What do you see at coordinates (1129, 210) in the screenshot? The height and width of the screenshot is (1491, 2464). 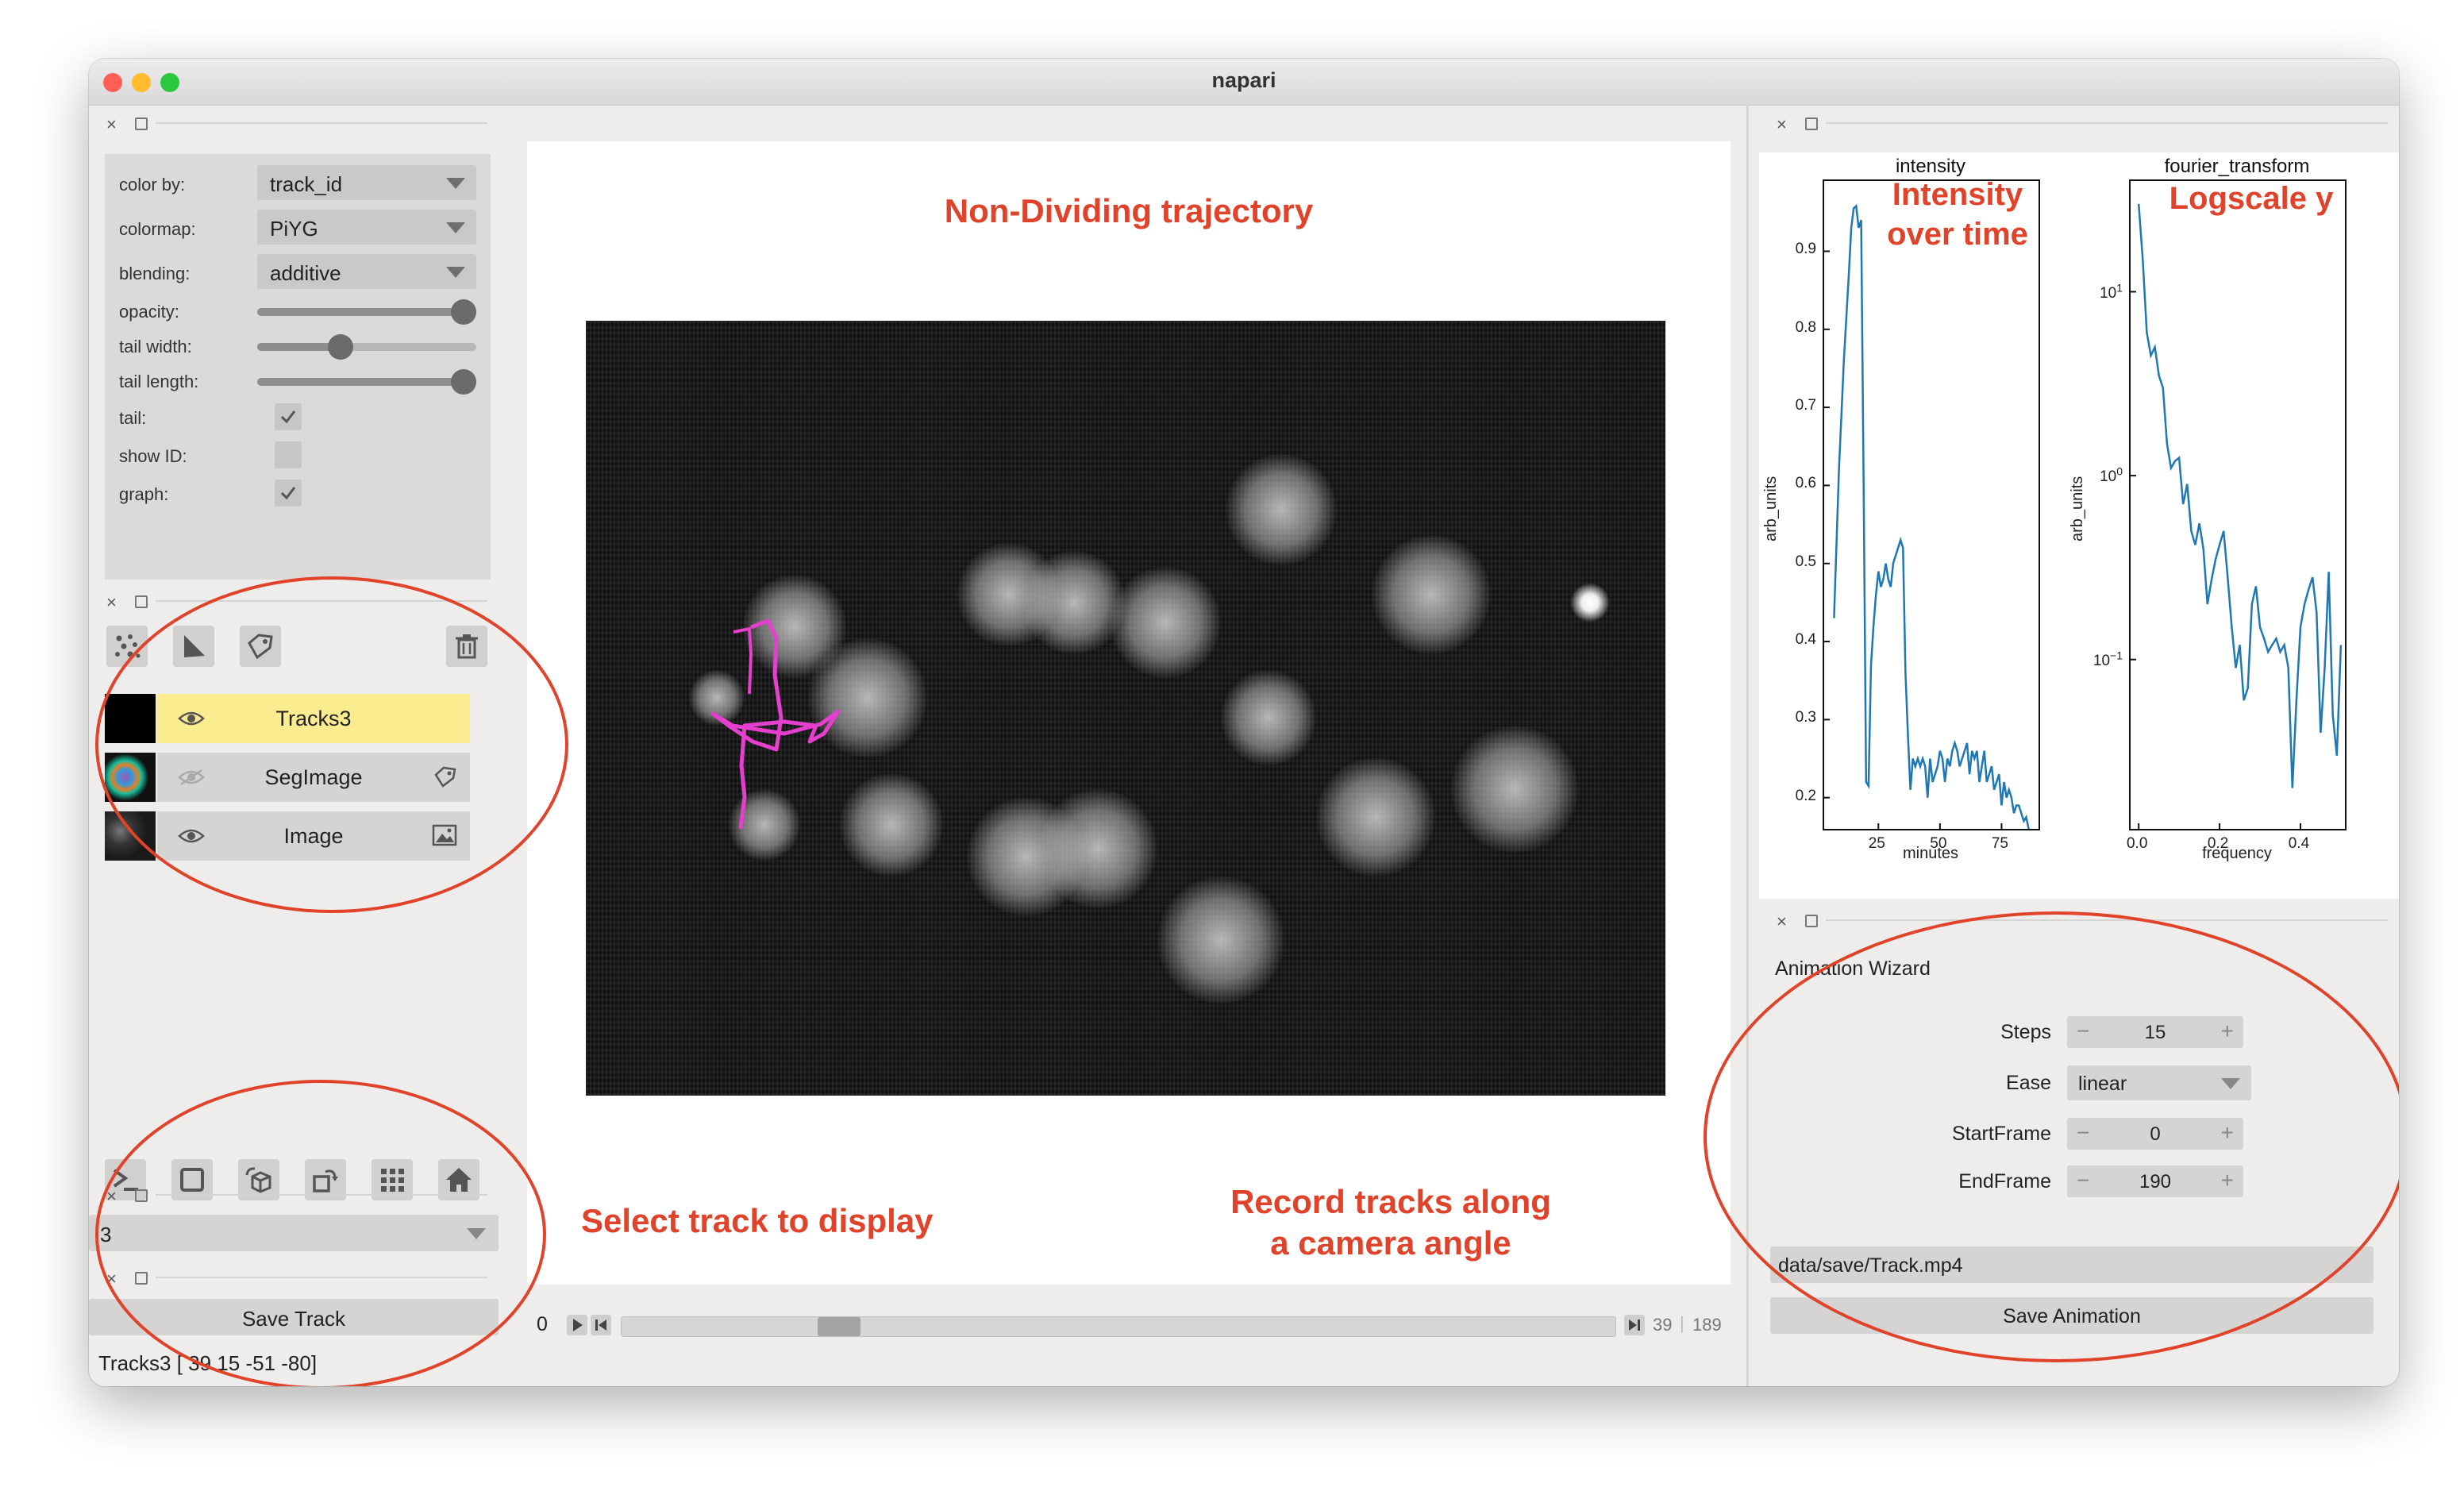 I see `annotation-top: Non-Dividing trajectory` at bounding box center [1129, 210].